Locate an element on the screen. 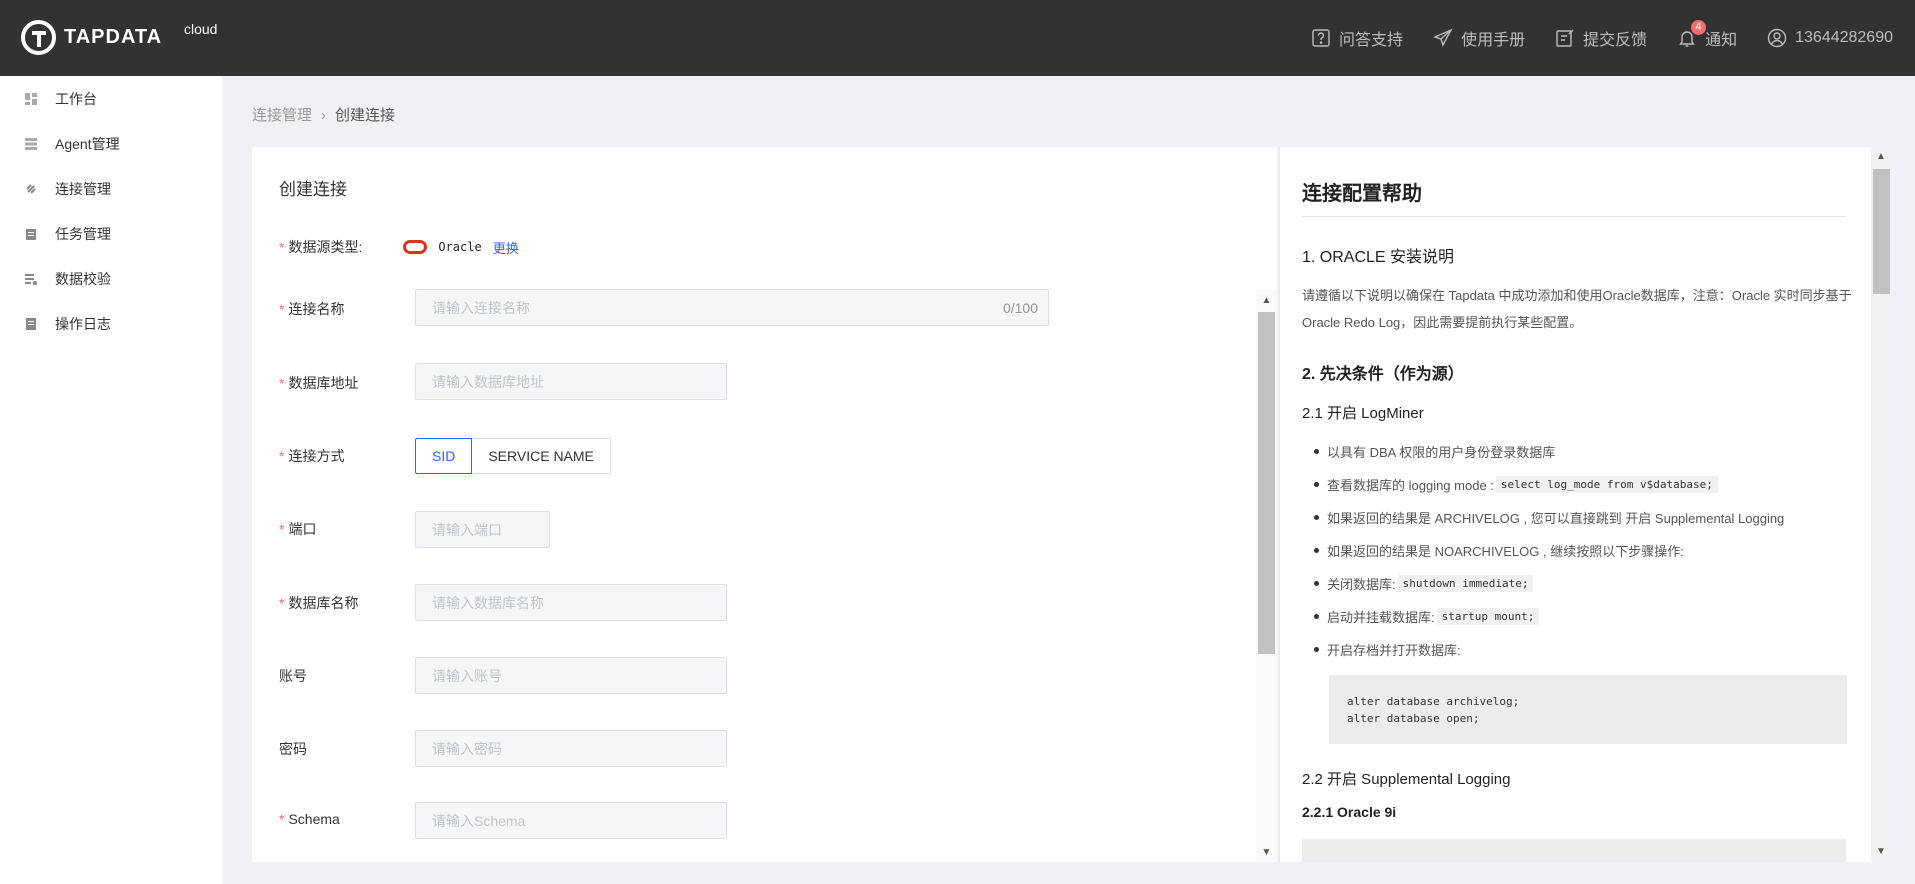 The width and height of the screenshot is (1915, 884). help-scrollbar: ▲ ▼ is located at coordinates (1881, 504).